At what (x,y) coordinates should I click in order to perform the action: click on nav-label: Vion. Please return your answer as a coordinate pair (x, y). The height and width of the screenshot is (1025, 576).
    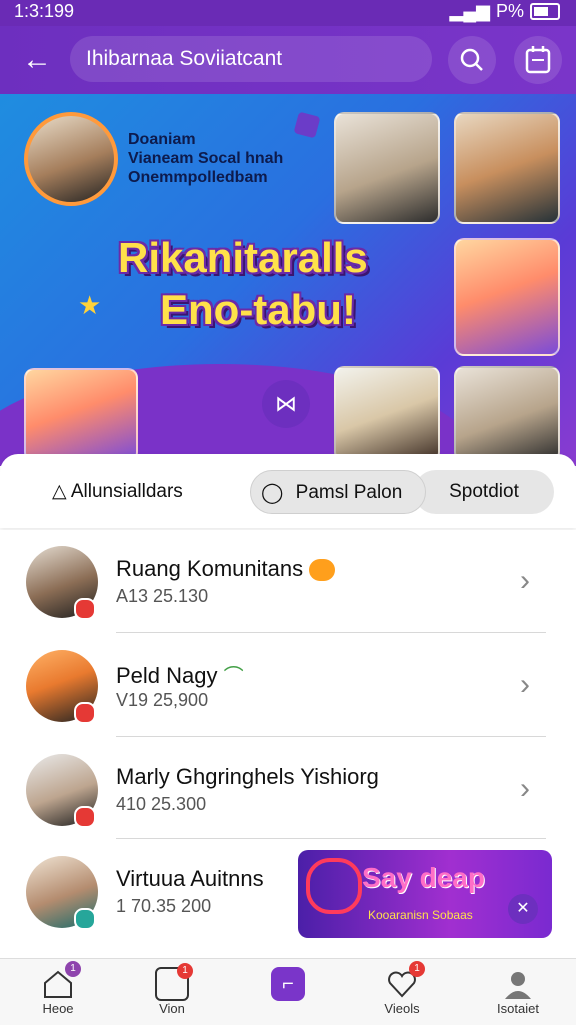
    Looking at the image, I should click on (172, 1008).